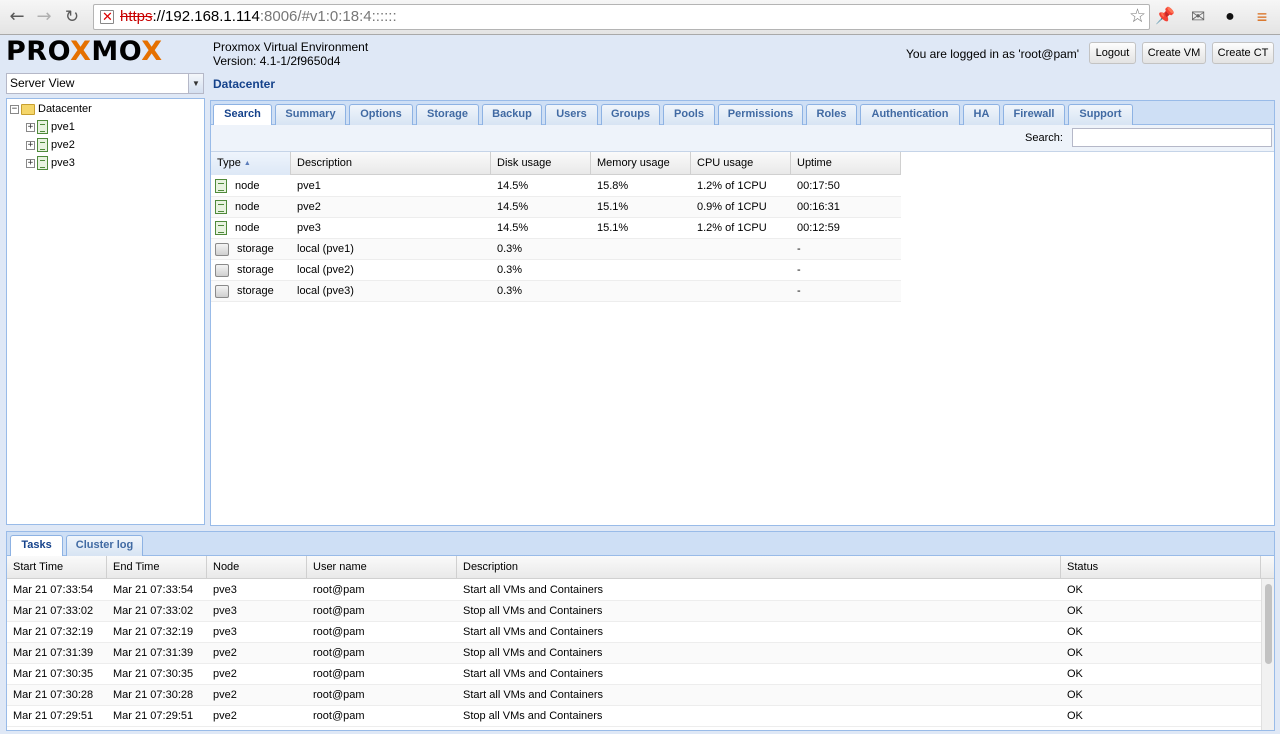  Describe the element at coordinates (1112, 53) in the screenshot. I see `logout-button: Logout` at that location.